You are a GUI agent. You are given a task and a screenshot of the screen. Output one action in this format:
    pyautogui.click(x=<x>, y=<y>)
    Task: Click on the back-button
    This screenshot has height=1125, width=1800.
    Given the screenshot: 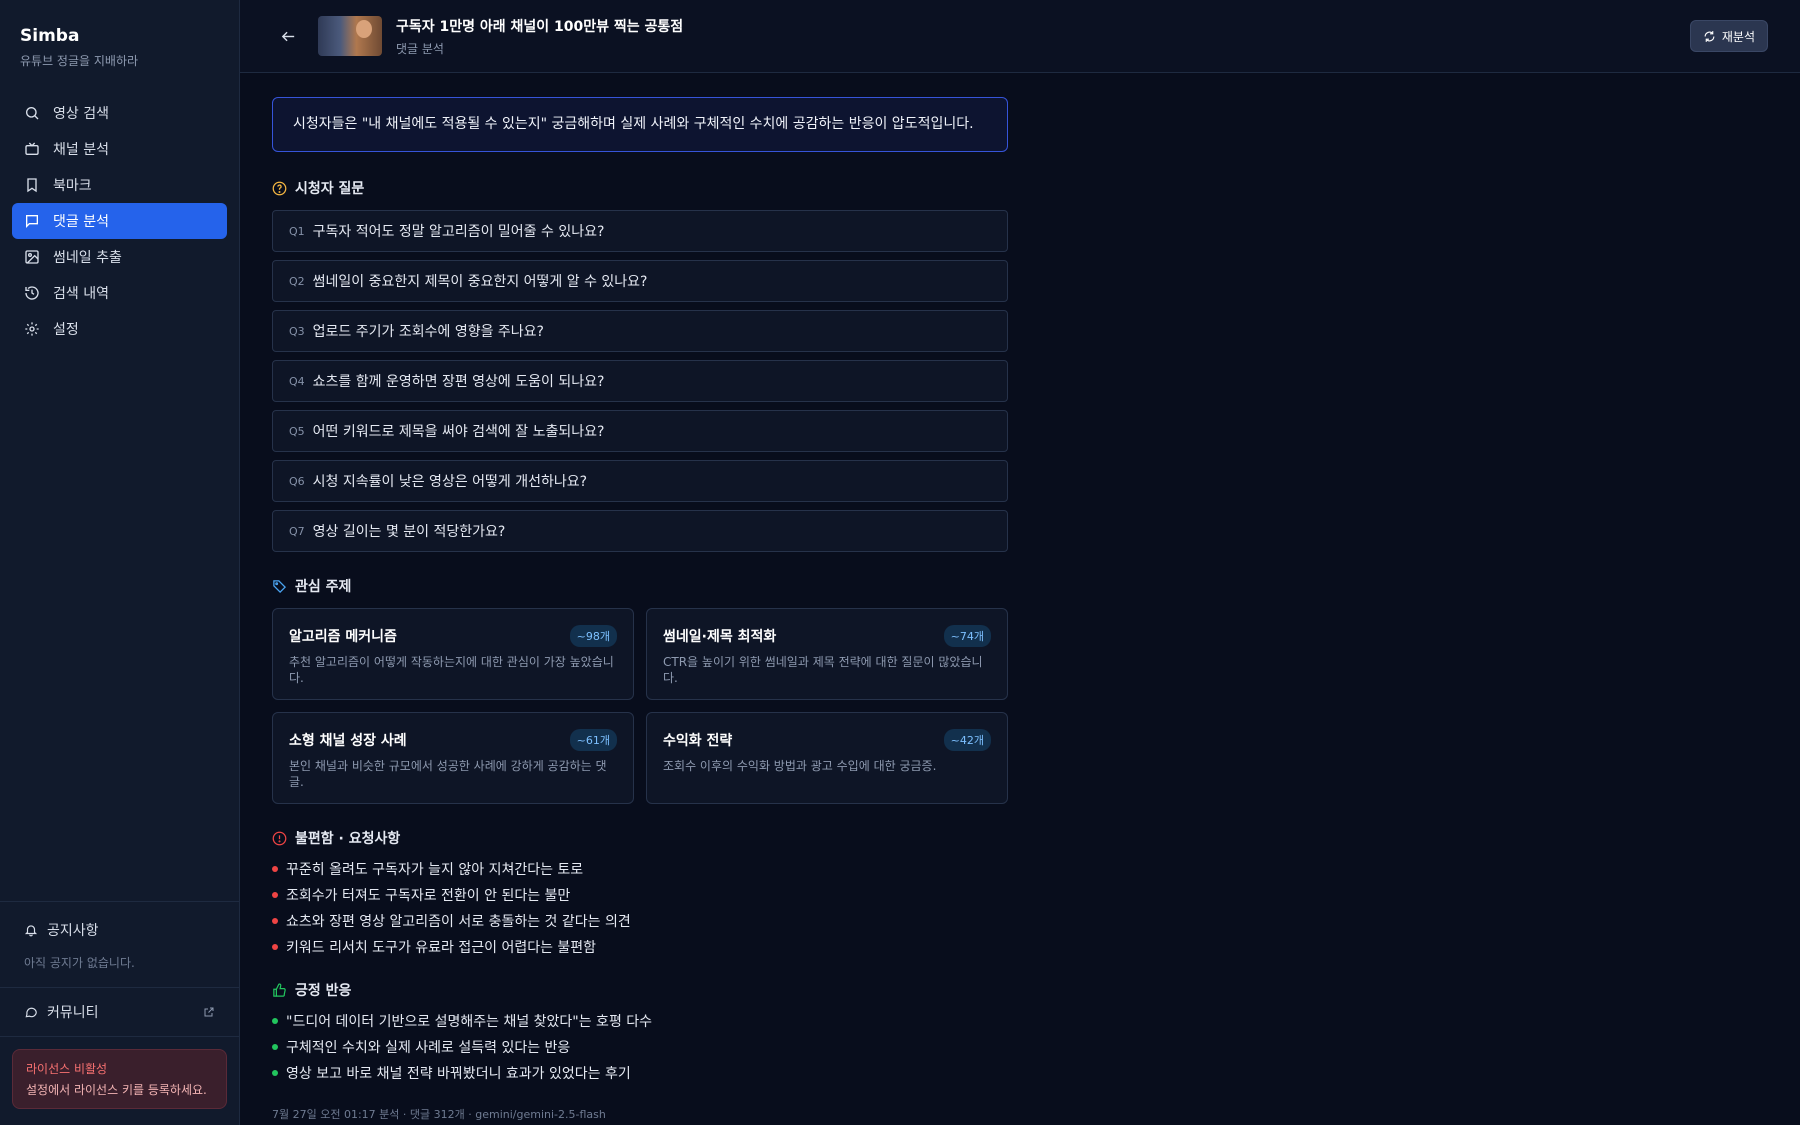 What is the action you would take?
    pyautogui.click(x=288, y=36)
    